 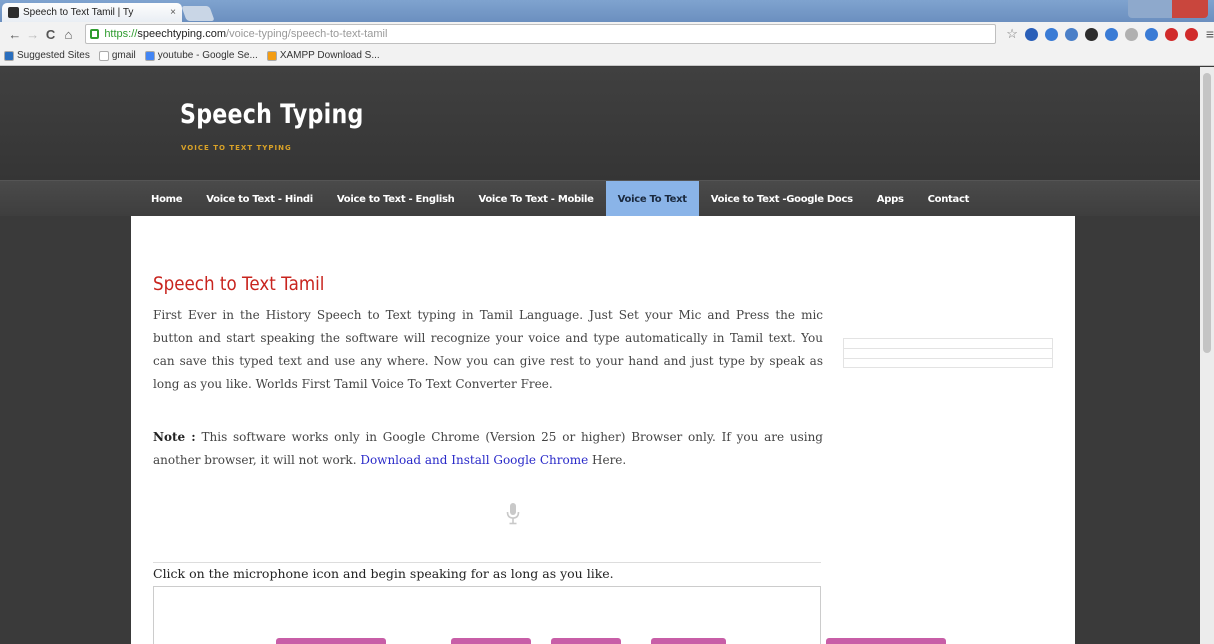 What do you see at coordinates (166, 199) in the screenshot?
I see `nav-item: Home` at bounding box center [166, 199].